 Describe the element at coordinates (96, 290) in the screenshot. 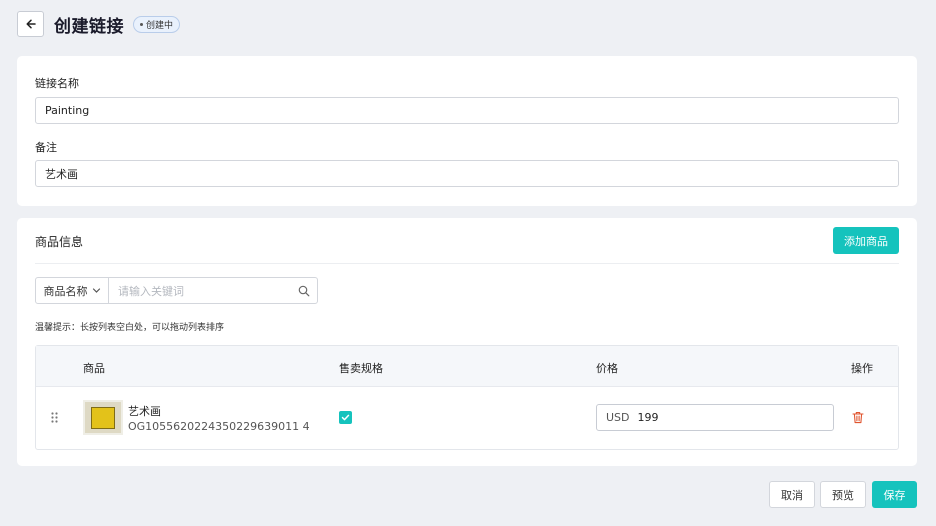

I see `chevron-down-icon` at that location.